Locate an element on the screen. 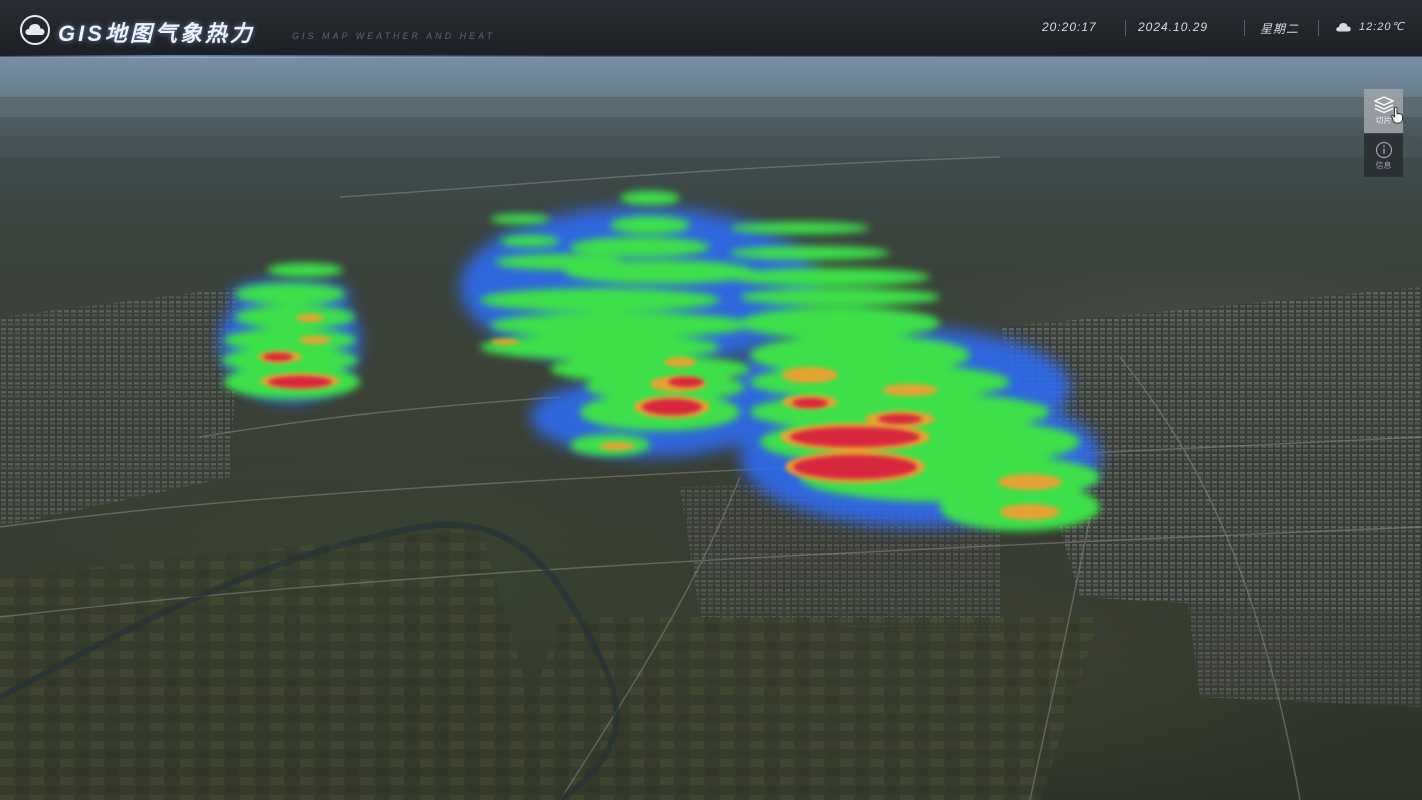  tool-layers-label: 切片 is located at coordinates (1383, 120).